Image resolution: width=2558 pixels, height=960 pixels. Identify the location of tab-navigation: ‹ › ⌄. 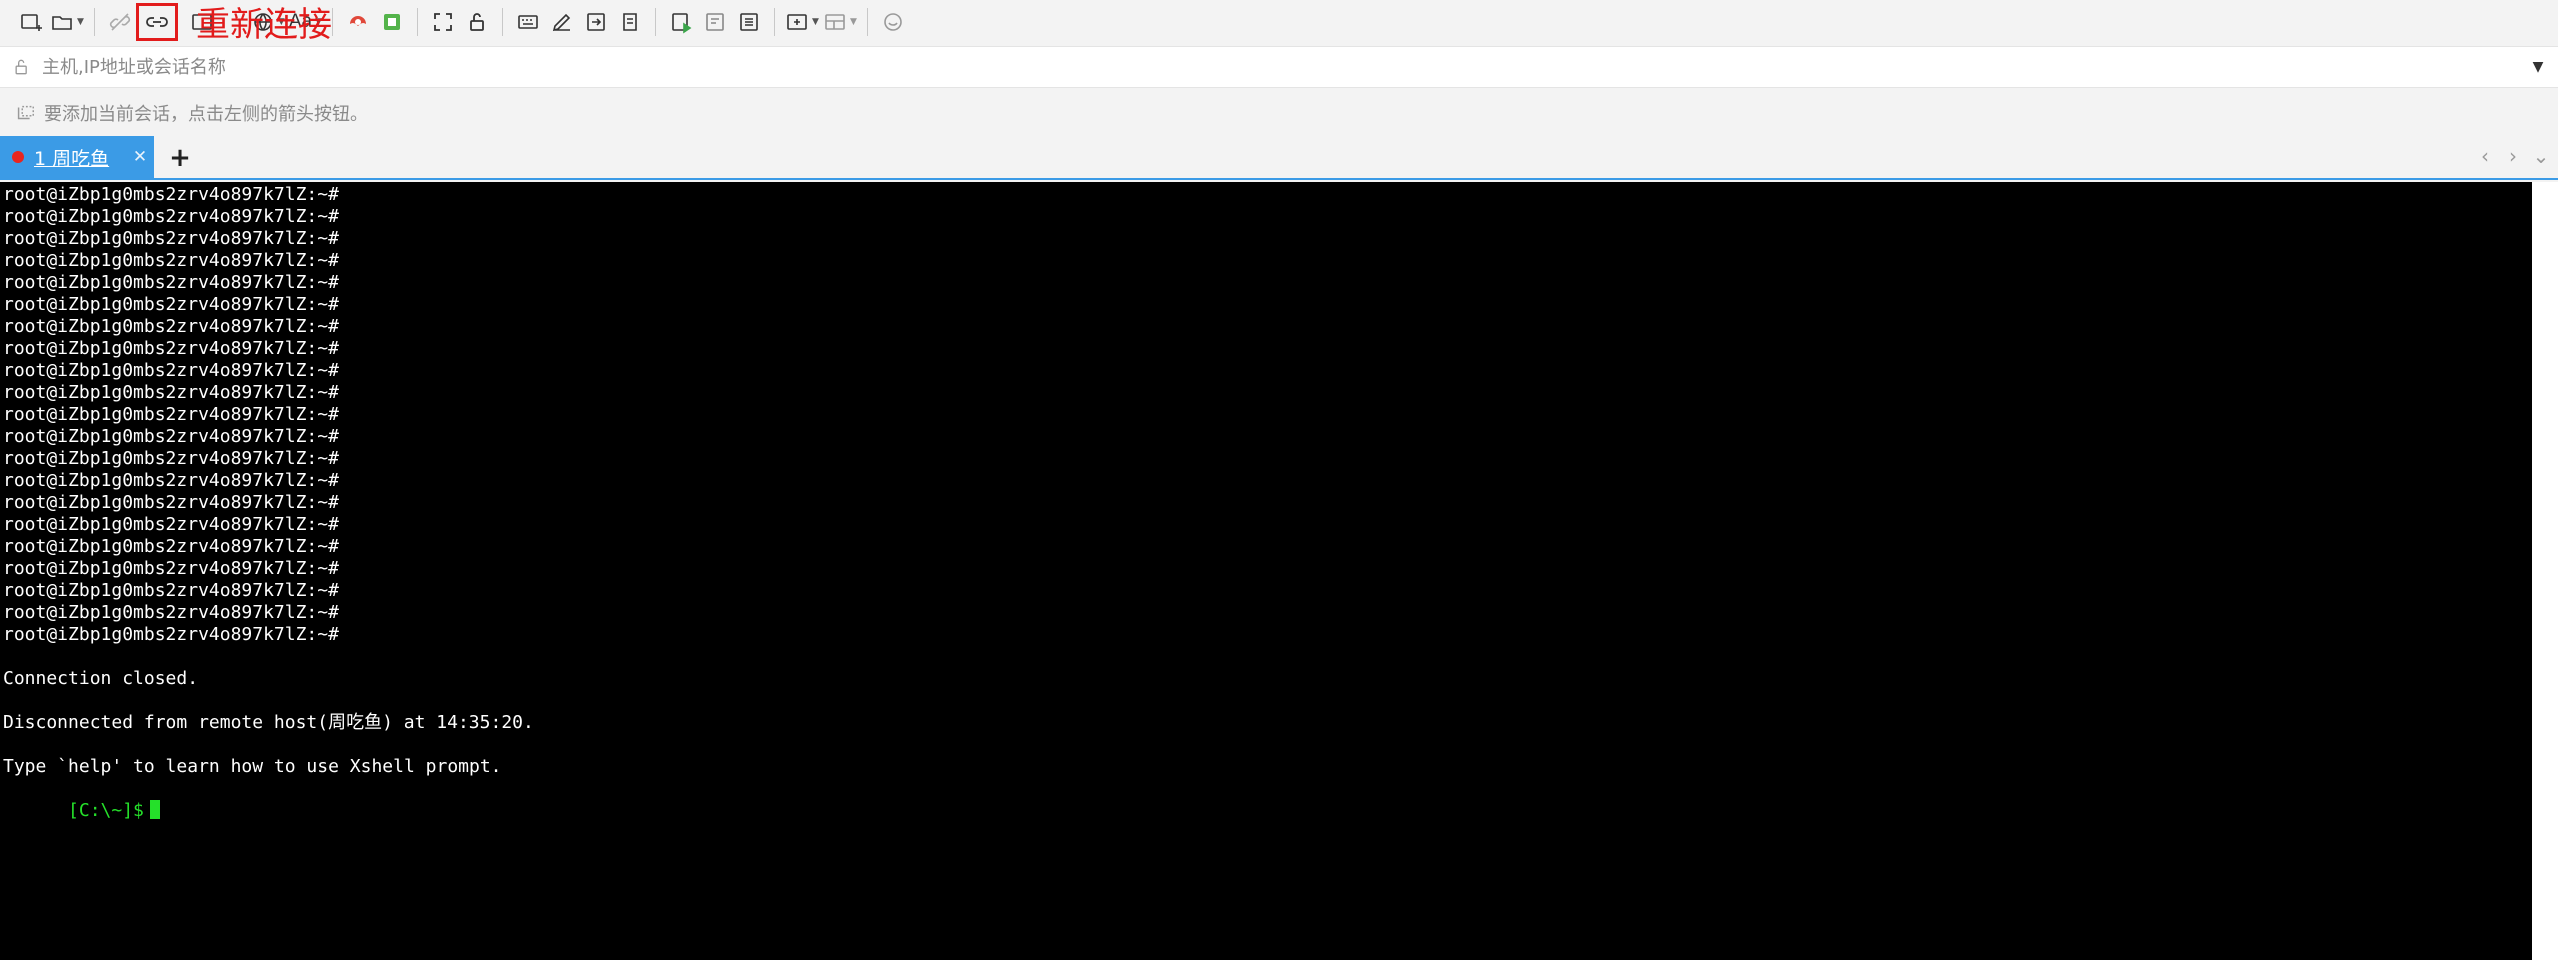
(2513, 156).